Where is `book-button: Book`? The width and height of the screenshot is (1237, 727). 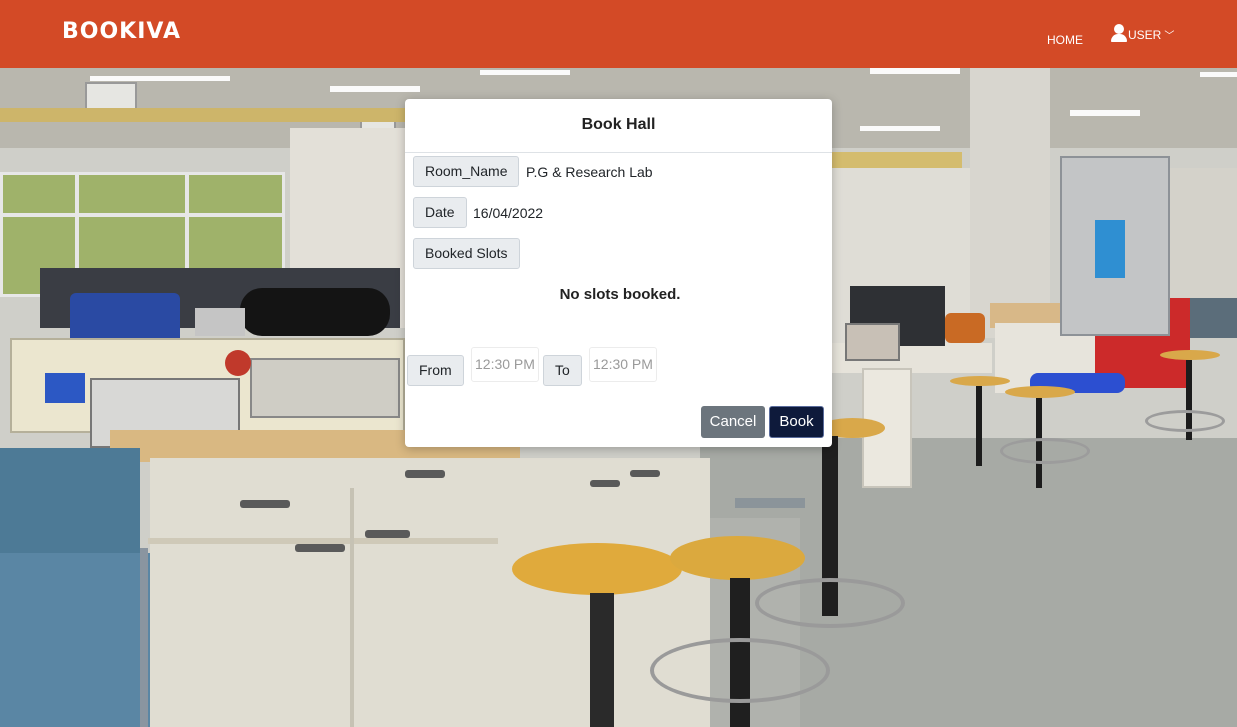 book-button: Book is located at coordinates (796, 422).